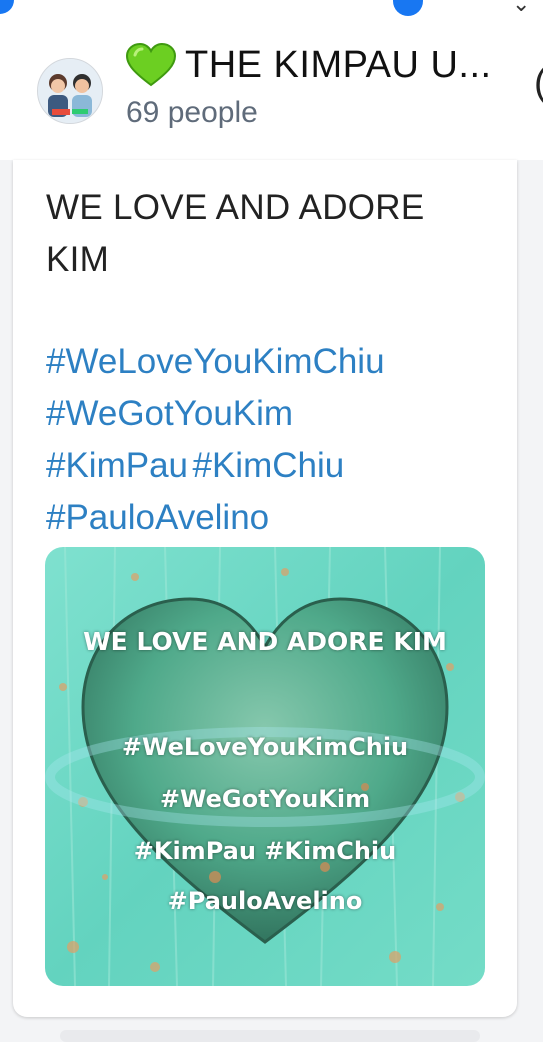 This screenshot has width=543, height=1042. What do you see at coordinates (7, 7) in the screenshot?
I see `partial-icon-left` at bounding box center [7, 7].